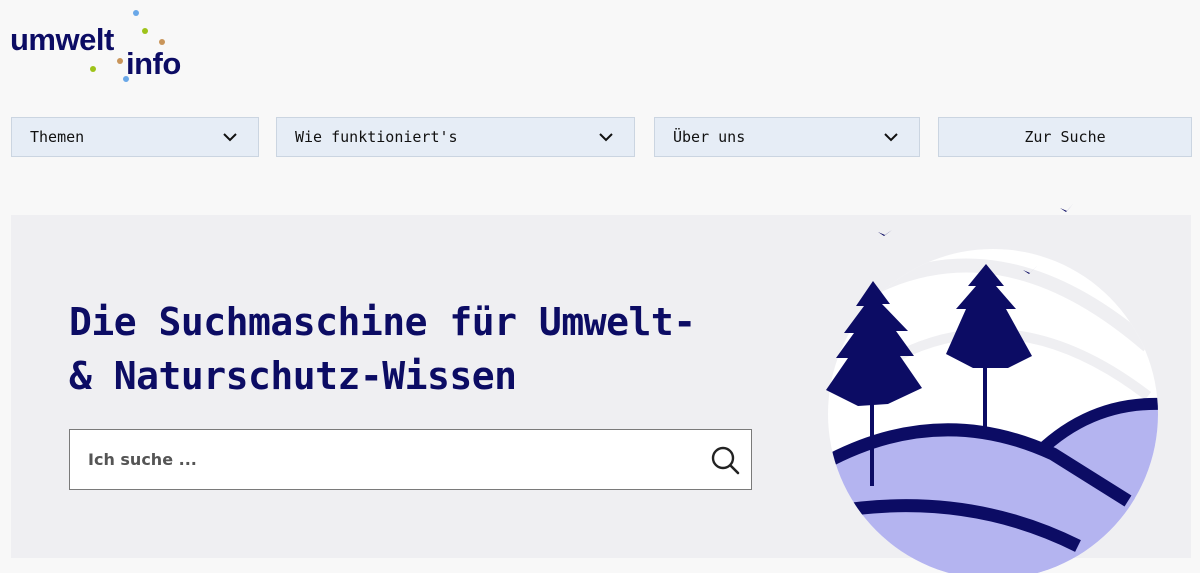 This screenshot has height=573, width=1200. What do you see at coordinates (135, 137) in the screenshot?
I see `nav-themen: Themen` at bounding box center [135, 137].